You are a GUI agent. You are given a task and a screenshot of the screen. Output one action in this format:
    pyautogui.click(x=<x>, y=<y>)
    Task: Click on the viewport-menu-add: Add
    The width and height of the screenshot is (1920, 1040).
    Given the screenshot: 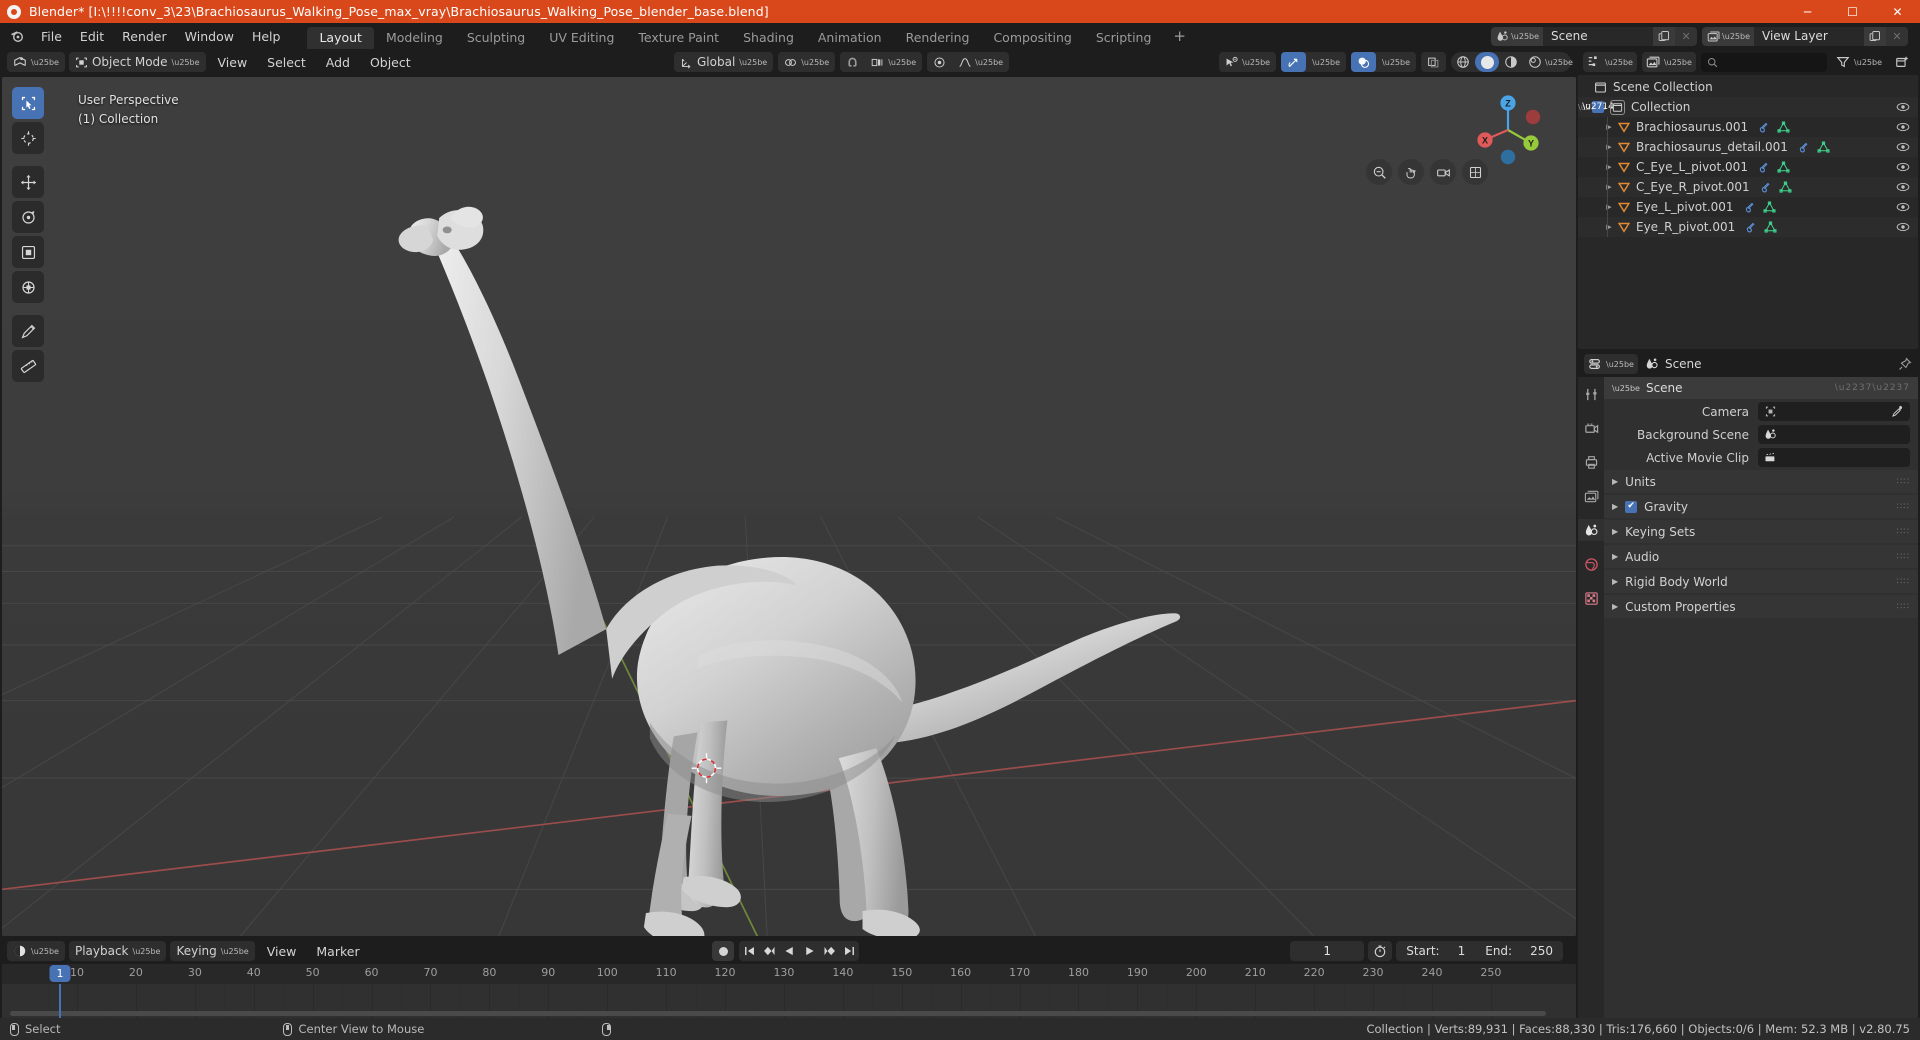 What is the action you would take?
    pyautogui.click(x=338, y=62)
    